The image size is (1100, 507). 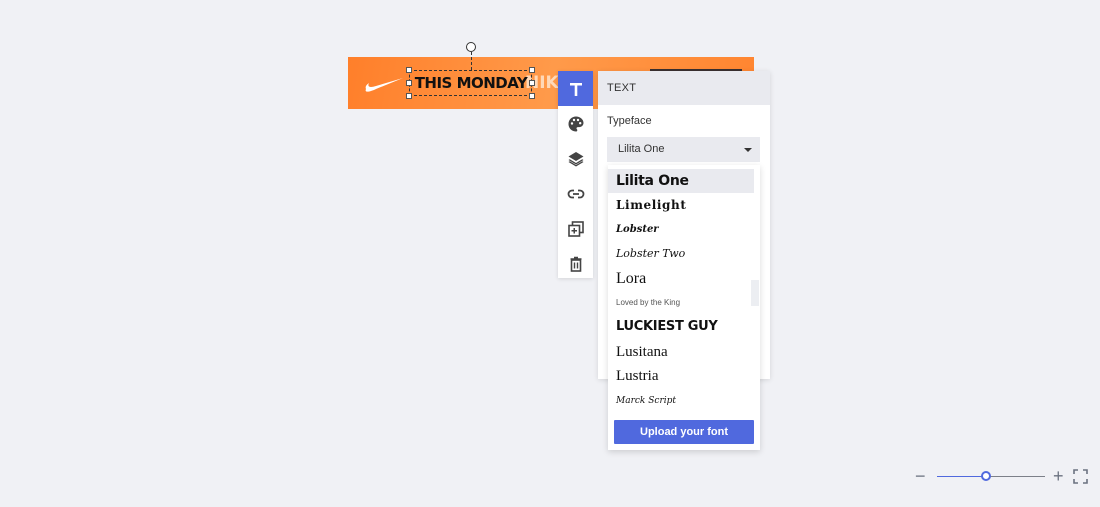 I want to click on resize-handle-tr, so click(x=532, y=70).